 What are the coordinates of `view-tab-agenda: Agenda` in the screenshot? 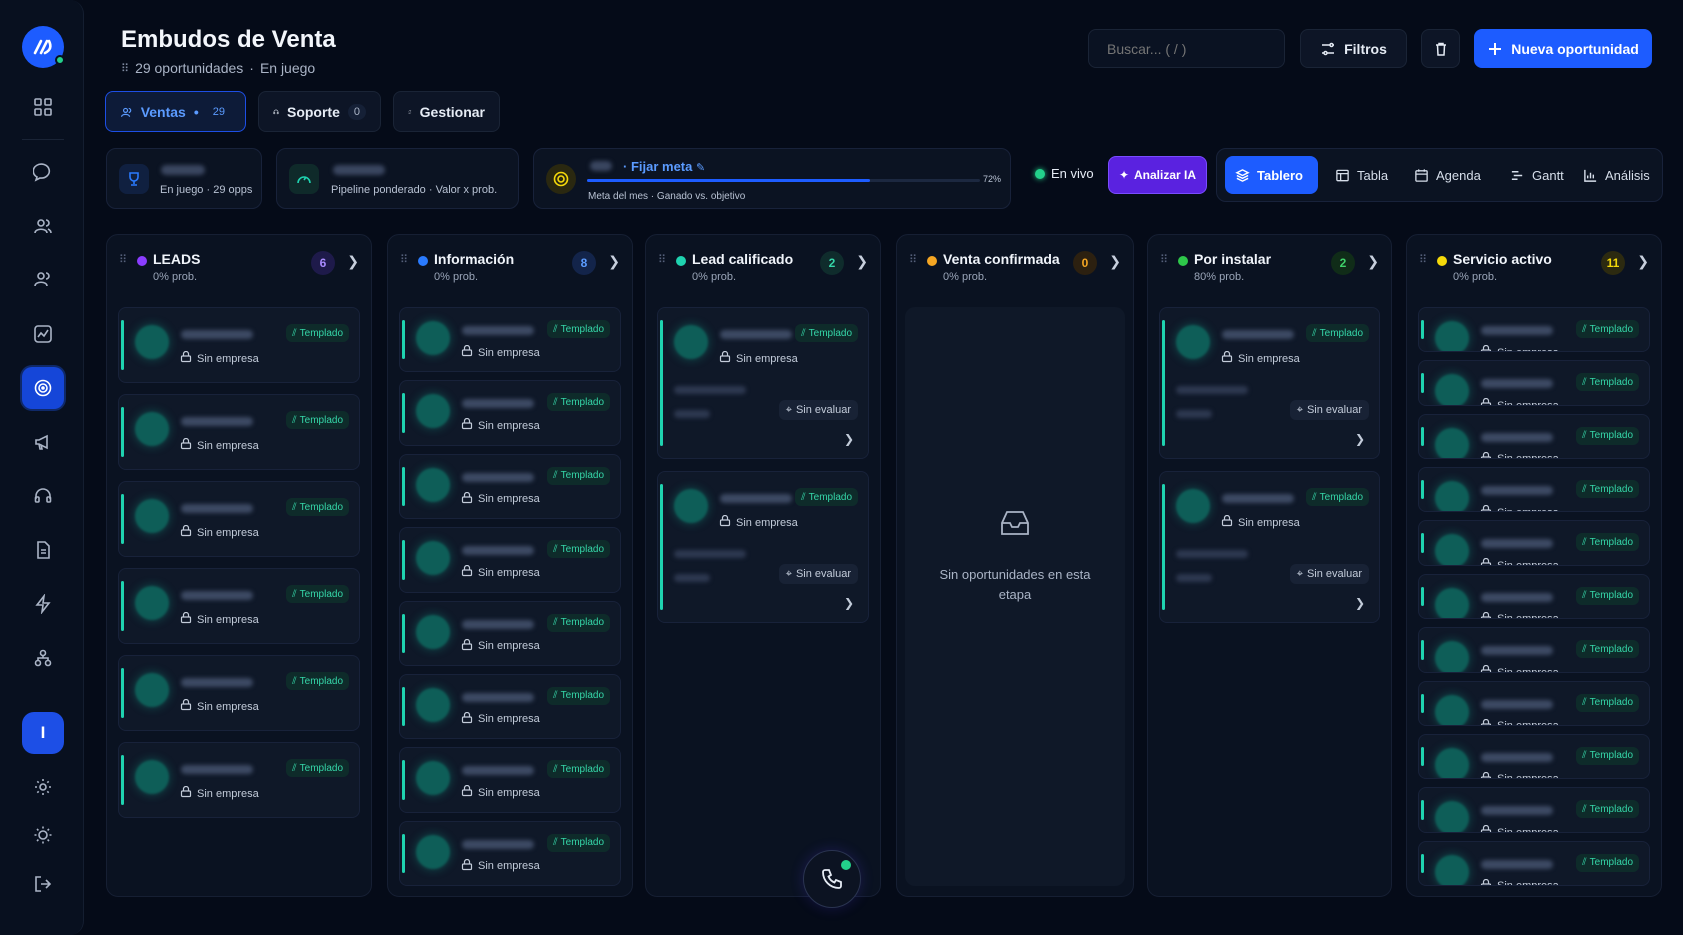 It's located at (1447, 175).